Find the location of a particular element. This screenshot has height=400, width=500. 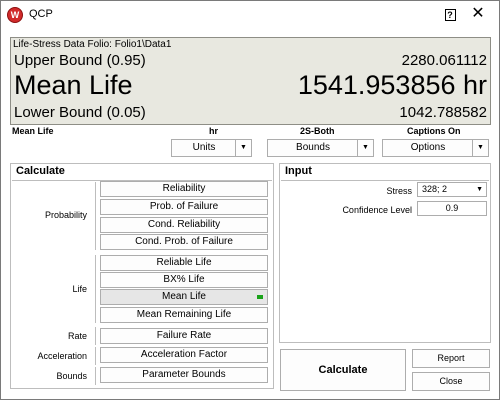

reliability-button: Reliability is located at coordinates (184, 189).